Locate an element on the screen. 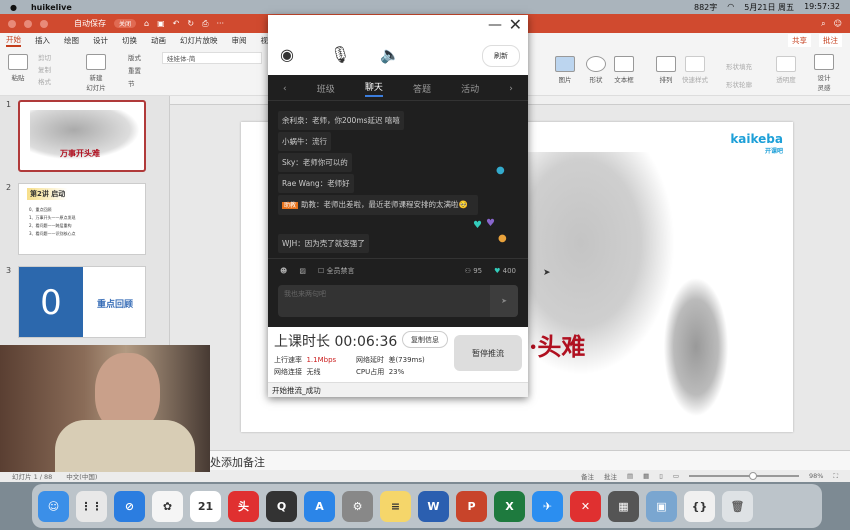 The width and height of the screenshot is (850, 530). tab-view: 视 is located at coordinates (265, 40).